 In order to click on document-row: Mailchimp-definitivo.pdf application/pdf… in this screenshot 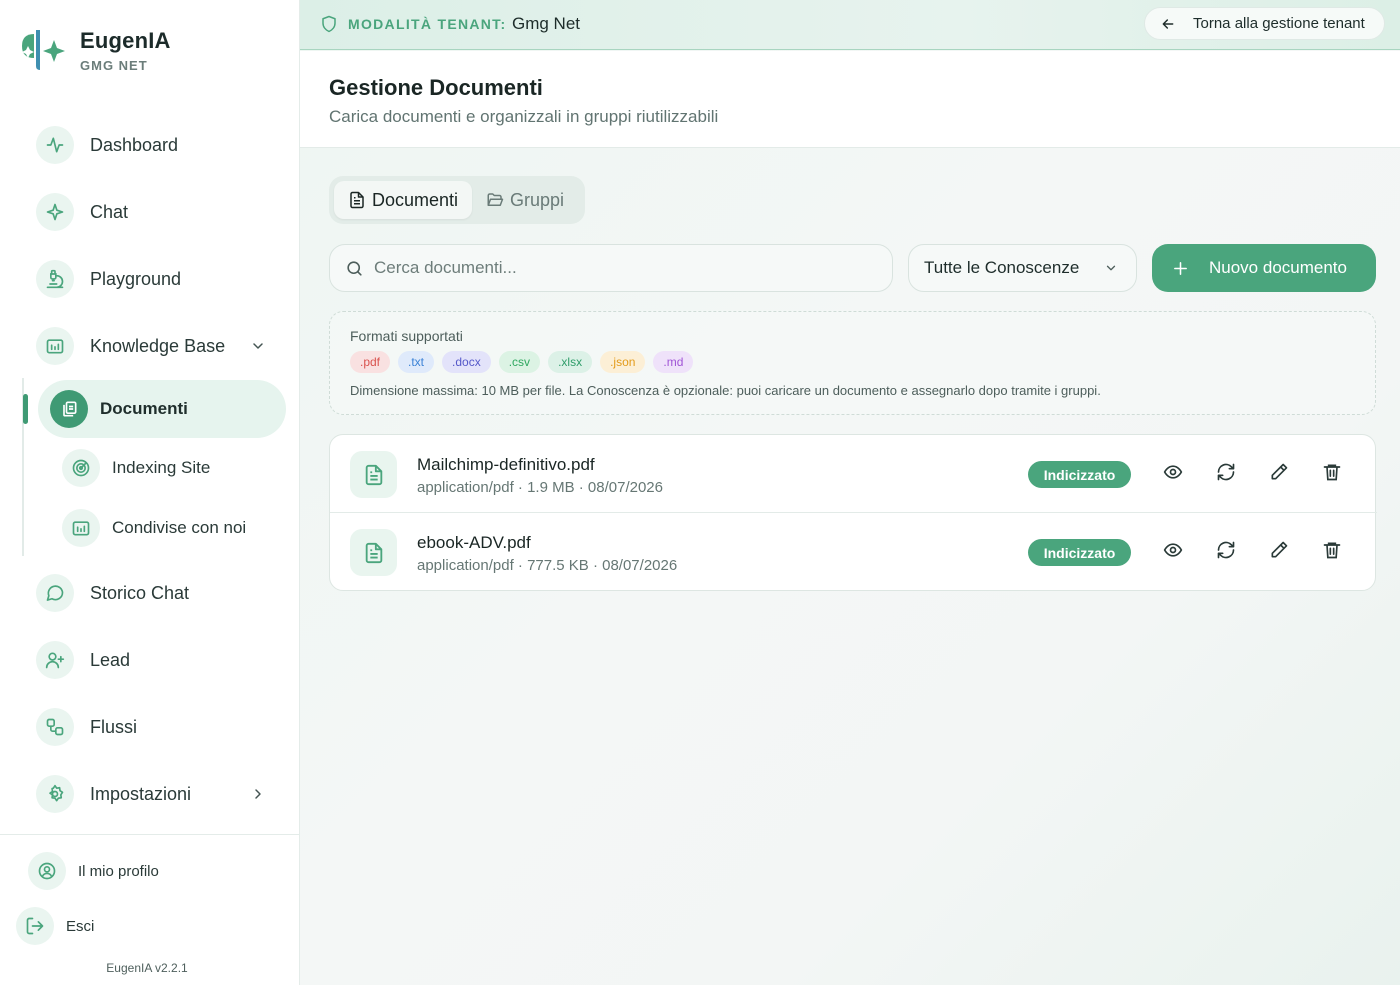, I will do `click(853, 474)`.